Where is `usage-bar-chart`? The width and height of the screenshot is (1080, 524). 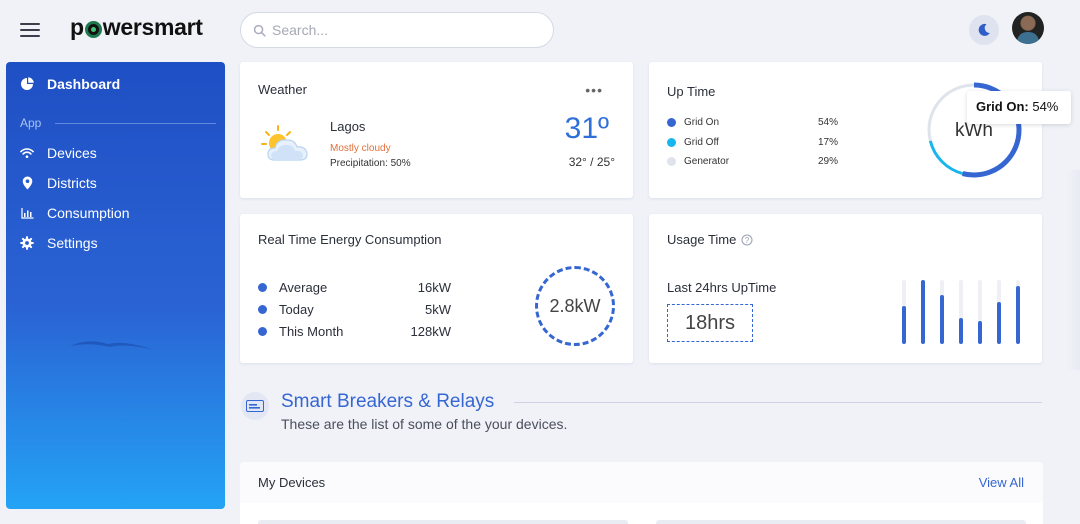 usage-bar-chart is located at coordinates (968, 312).